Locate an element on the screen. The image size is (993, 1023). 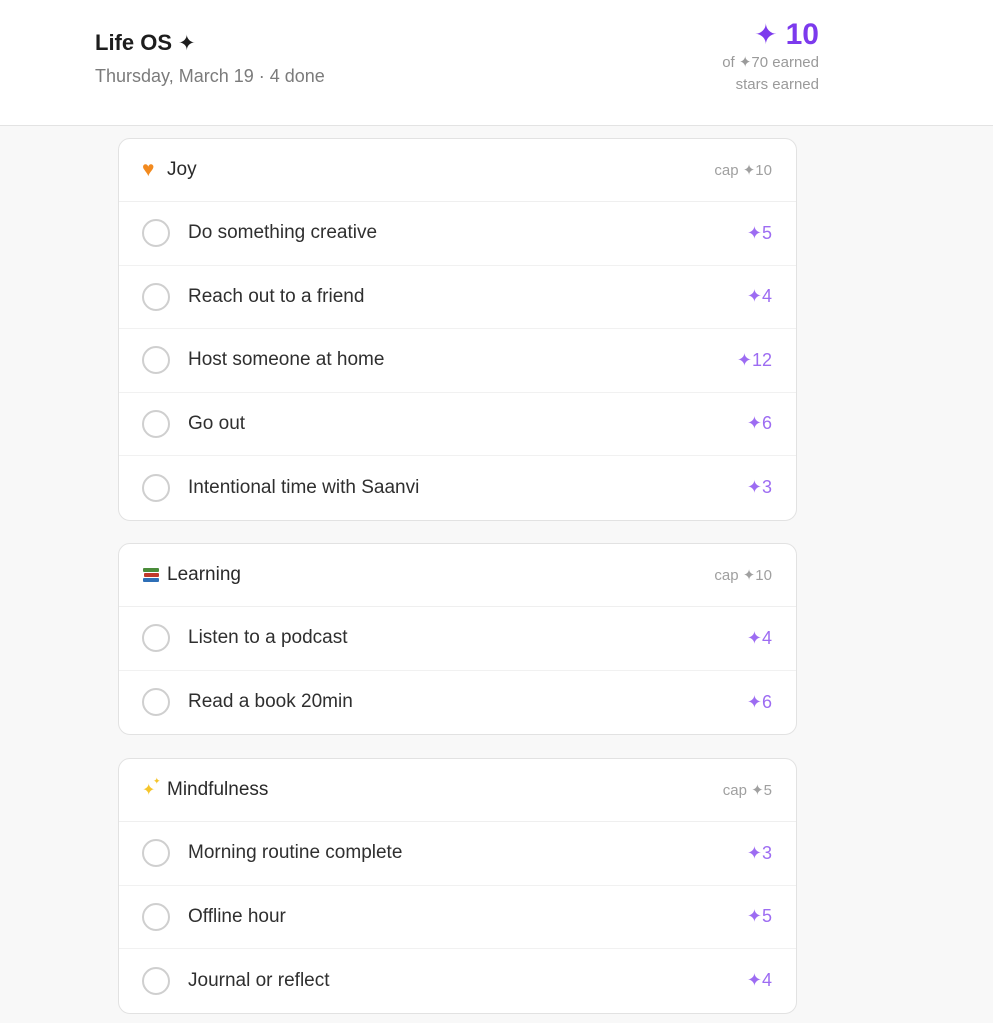
category-title-text: Joy is located at coordinates (182, 169).